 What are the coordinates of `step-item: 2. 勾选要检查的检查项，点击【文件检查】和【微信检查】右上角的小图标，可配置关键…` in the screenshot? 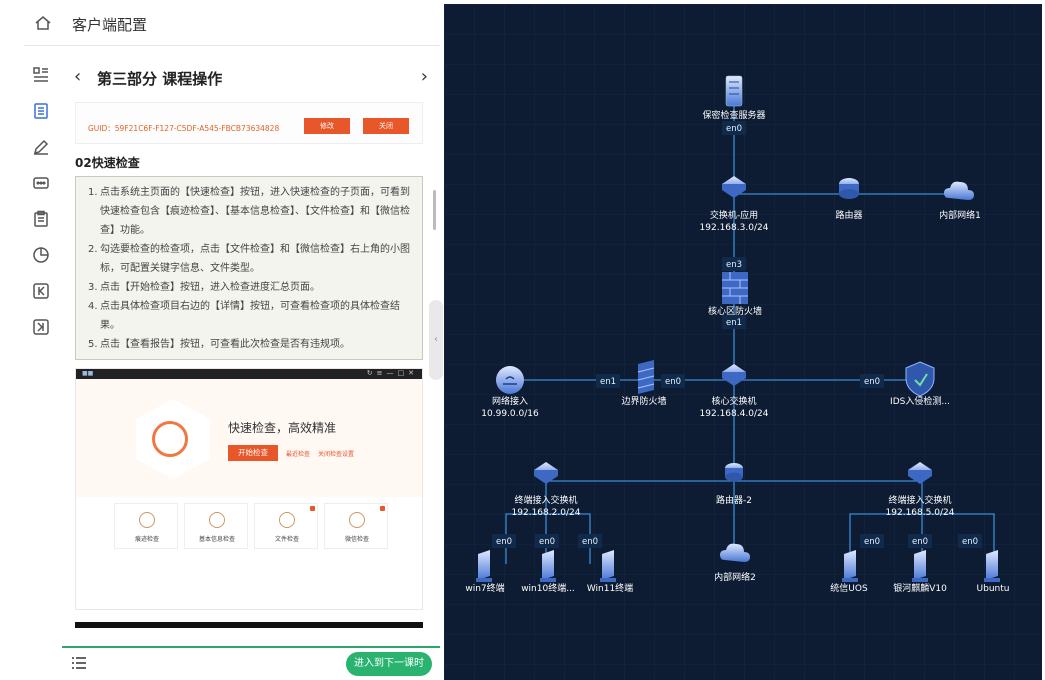 It's located at (249, 259).